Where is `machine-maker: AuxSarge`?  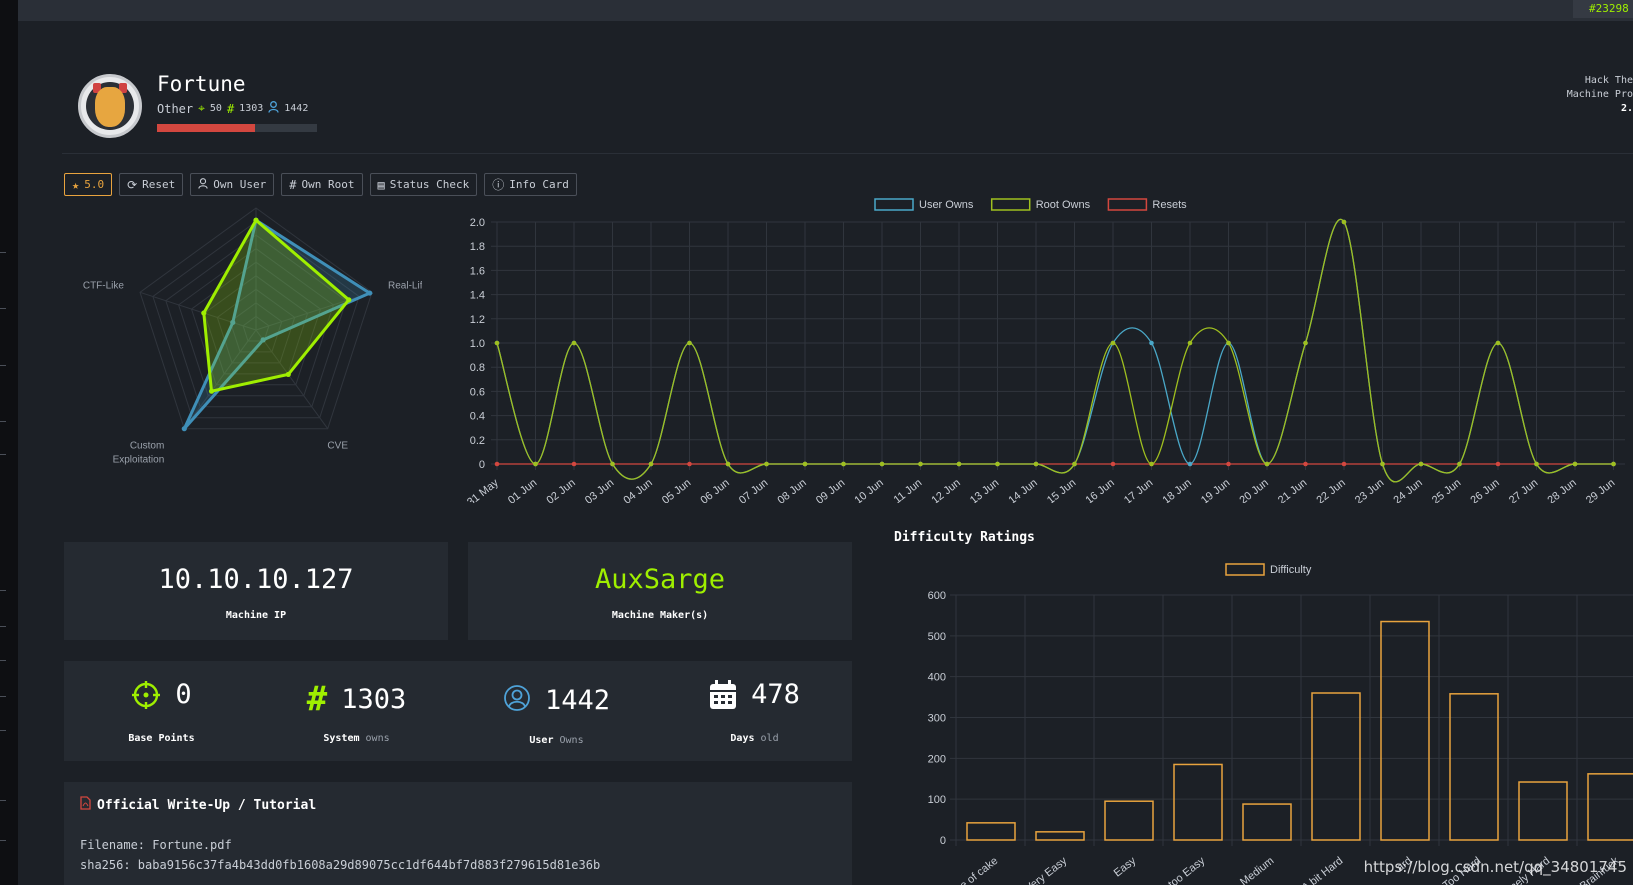
machine-maker: AuxSarge is located at coordinates (660, 579).